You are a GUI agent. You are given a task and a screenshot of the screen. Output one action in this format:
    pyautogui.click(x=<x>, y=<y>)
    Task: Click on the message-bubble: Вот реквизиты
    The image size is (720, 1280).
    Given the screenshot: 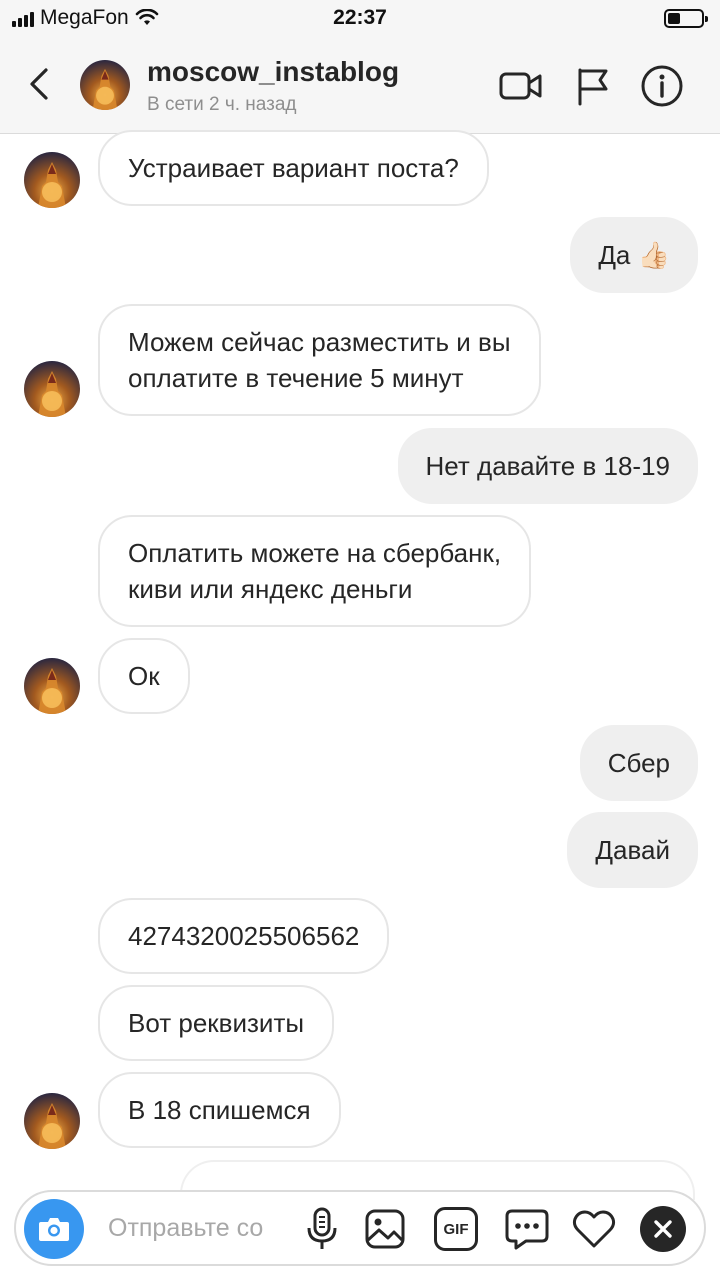 What is the action you would take?
    pyautogui.click(x=216, y=1023)
    